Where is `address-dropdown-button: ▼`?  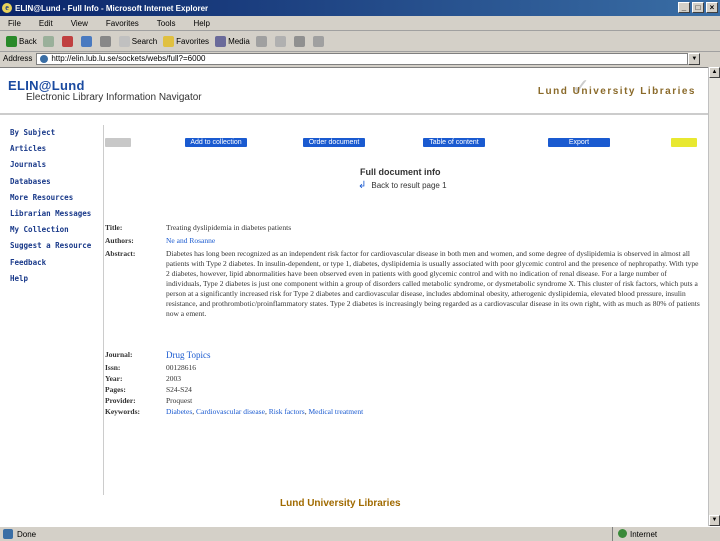 address-dropdown-button: ▼ is located at coordinates (694, 58).